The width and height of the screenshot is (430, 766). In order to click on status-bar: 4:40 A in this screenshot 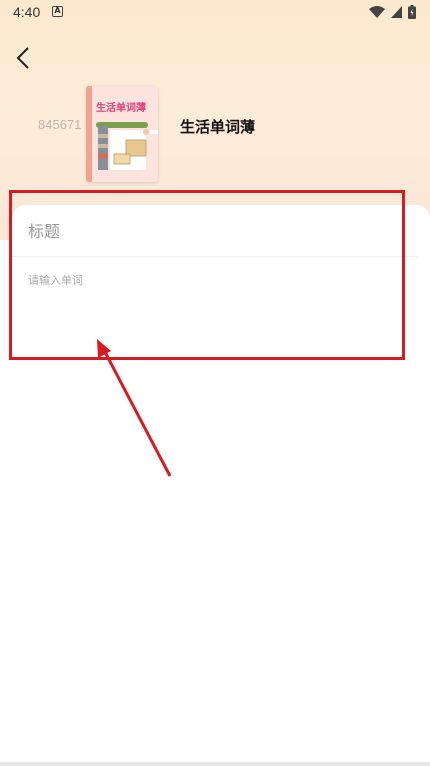, I will do `click(215, 12)`.